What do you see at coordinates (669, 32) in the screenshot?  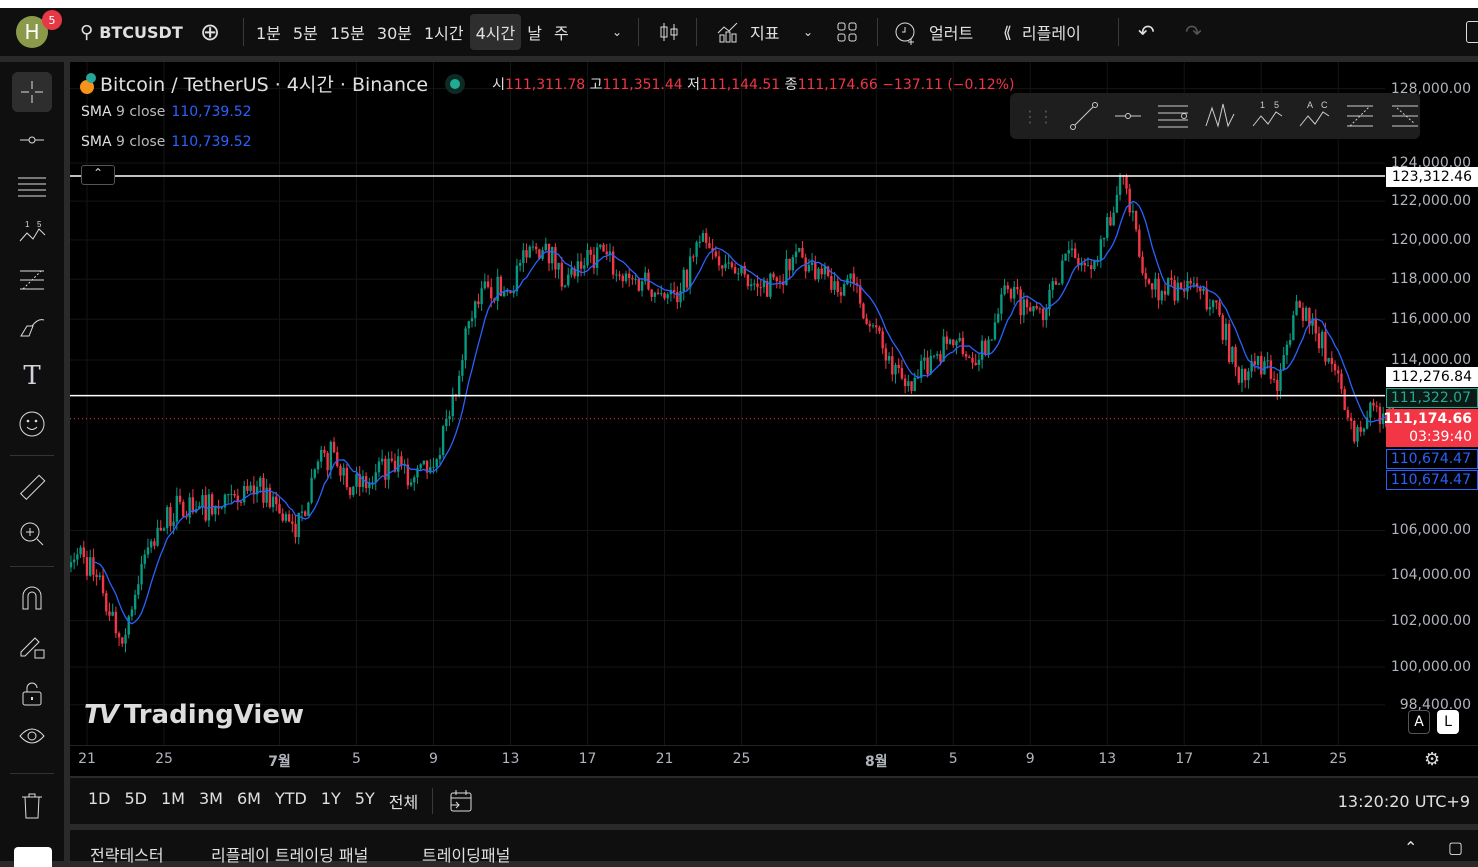 I see `candle-style-icon` at bounding box center [669, 32].